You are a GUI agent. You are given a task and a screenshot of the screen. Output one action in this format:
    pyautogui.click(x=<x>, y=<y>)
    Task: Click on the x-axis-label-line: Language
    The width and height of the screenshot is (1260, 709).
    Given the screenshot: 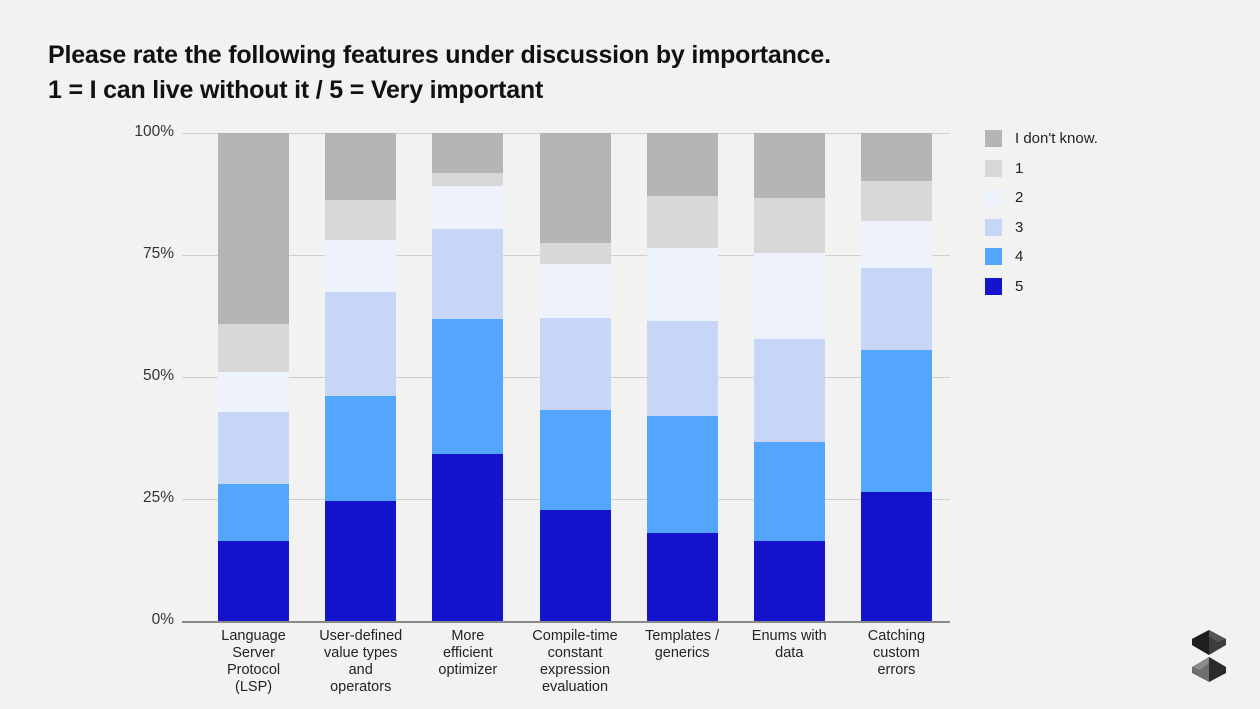 What is the action you would take?
    pyautogui.click(x=253, y=636)
    